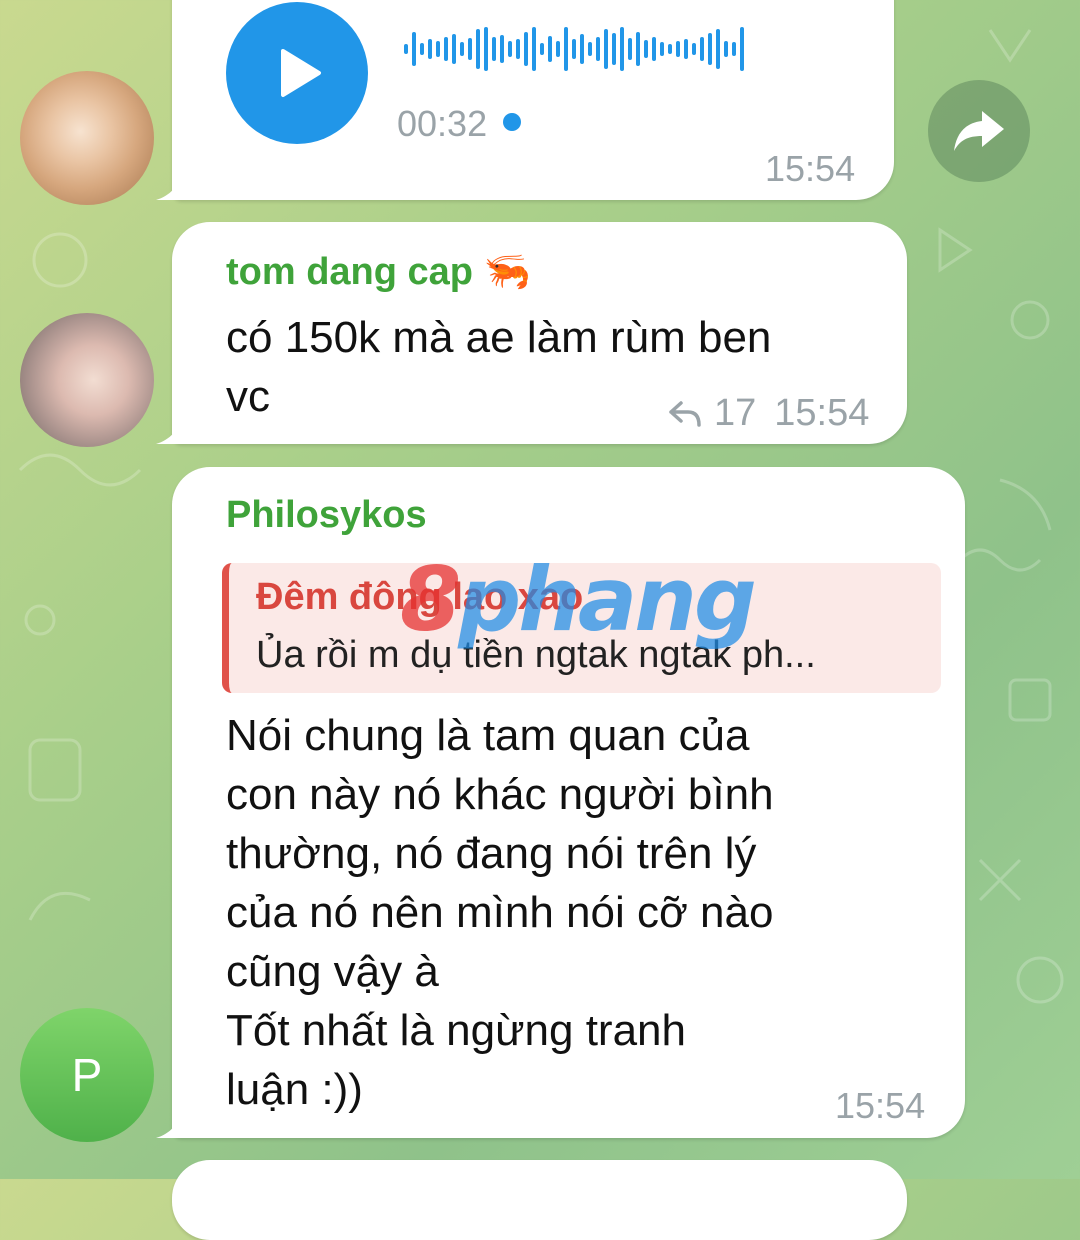 The width and height of the screenshot is (1080, 1240). What do you see at coordinates (539, 1200) in the screenshot?
I see `text-message-bubble` at bounding box center [539, 1200].